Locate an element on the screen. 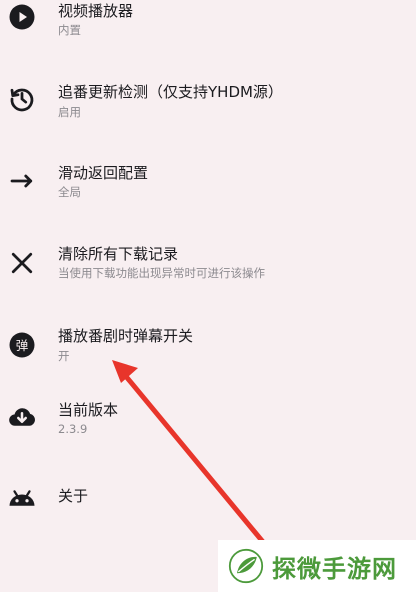 This screenshot has width=416, height=592. danmaku-glyph: 弹 is located at coordinates (22, 345).